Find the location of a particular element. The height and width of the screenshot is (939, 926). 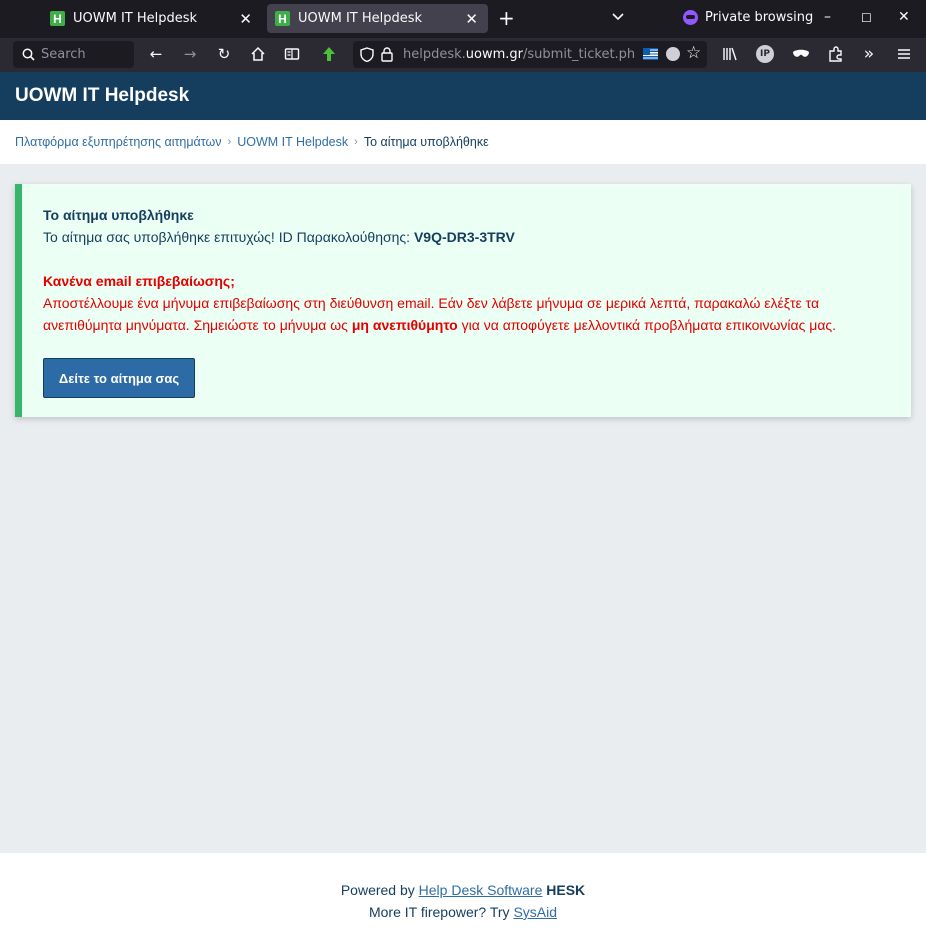

hamburger-menu-icon is located at coordinates (904, 54).